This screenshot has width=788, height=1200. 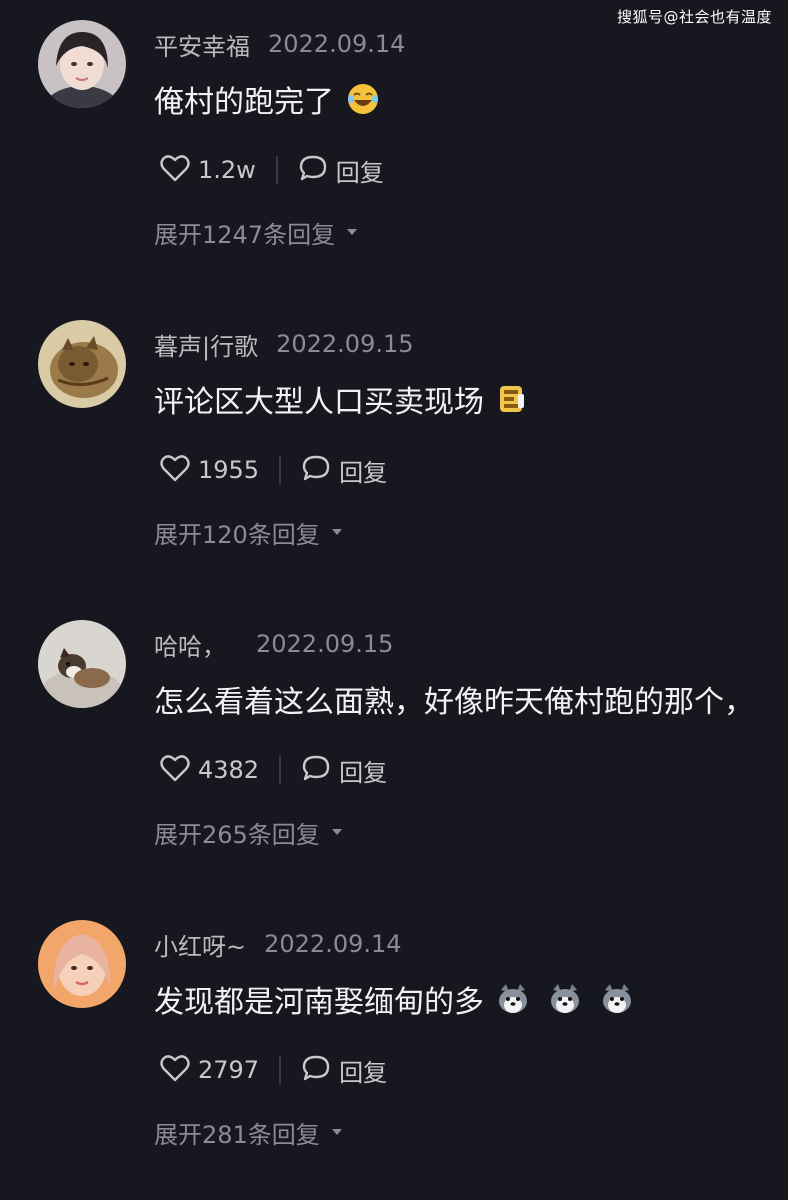 I want to click on comment-text: 怎么看着这么面熟，好像昨天俺村跑的那个，, so click(x=454, y=699).